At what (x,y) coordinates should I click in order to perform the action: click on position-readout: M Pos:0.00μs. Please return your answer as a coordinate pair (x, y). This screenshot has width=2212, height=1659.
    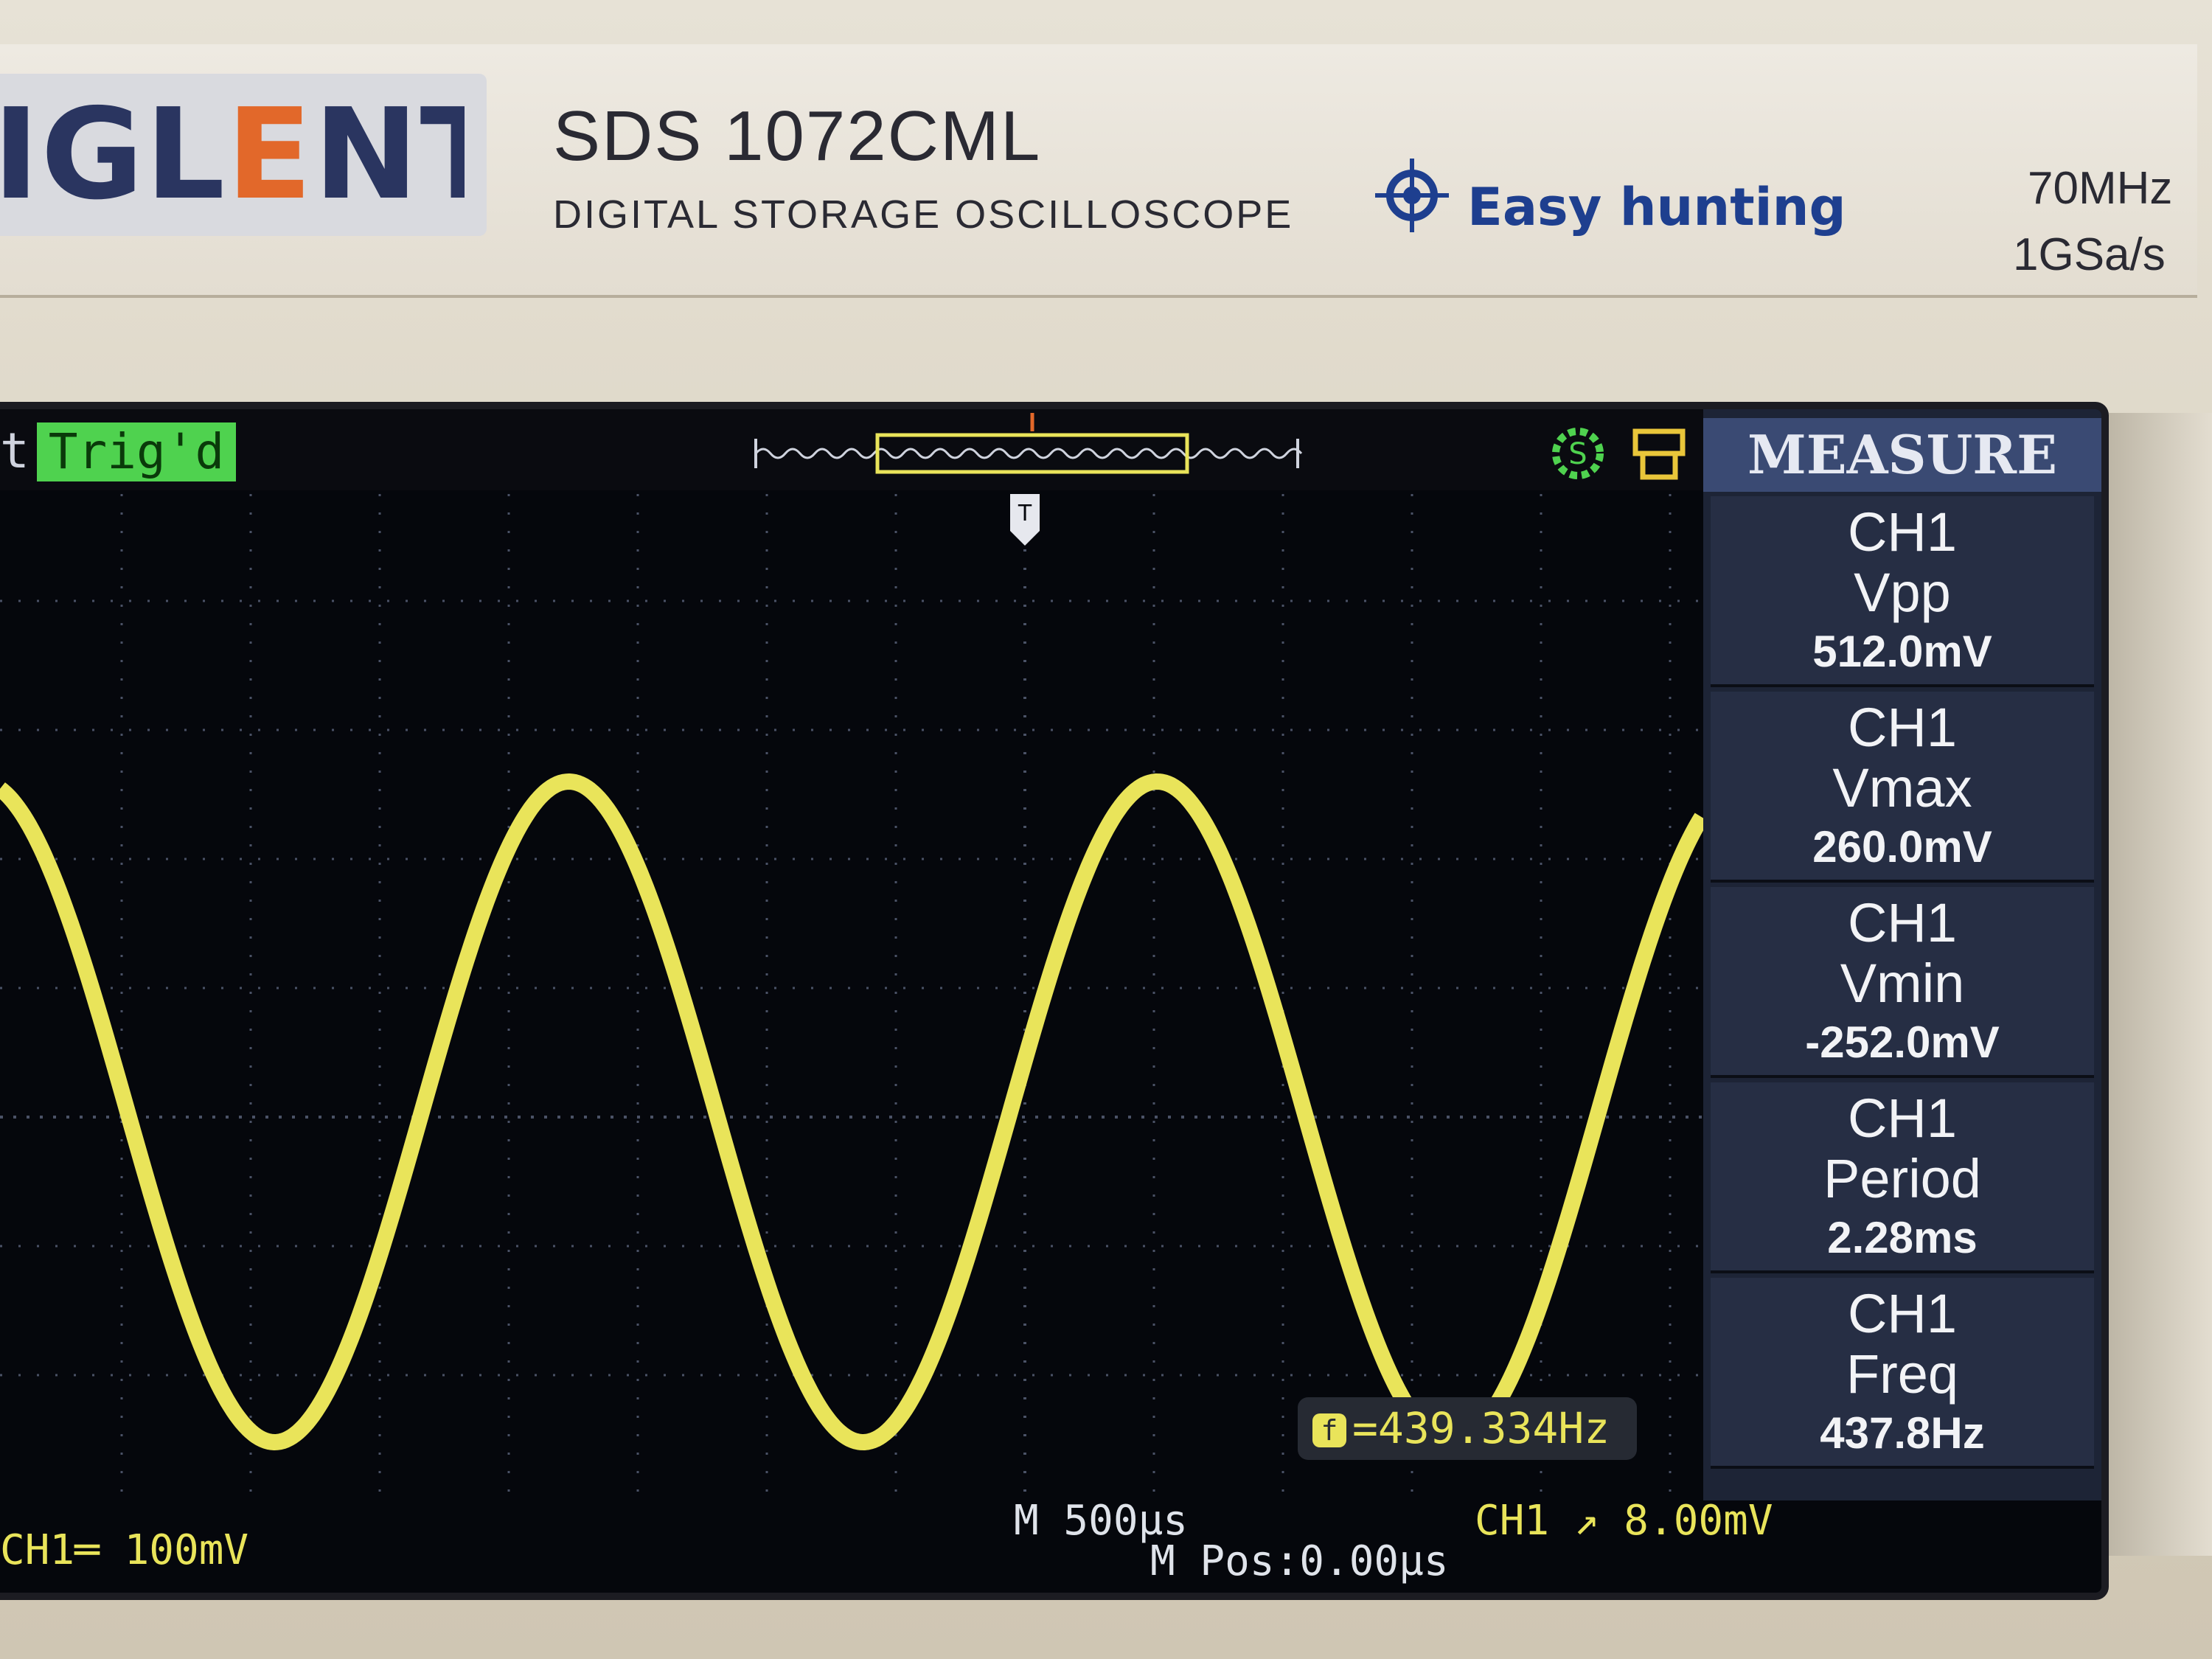
    Looking at the image, I should click on (1299, 1561).